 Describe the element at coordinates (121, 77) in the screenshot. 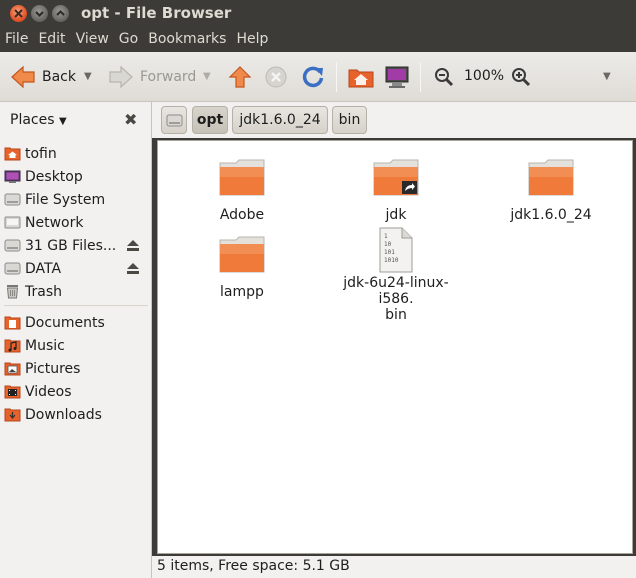

I see `forward-arrow-icon` at that location.